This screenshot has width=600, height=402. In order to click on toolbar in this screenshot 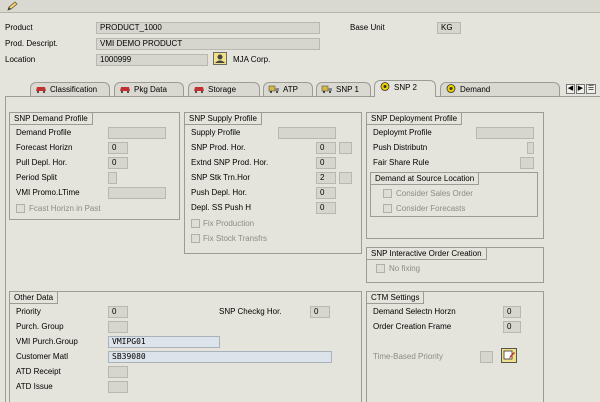, I will do `click(300, 6)`.